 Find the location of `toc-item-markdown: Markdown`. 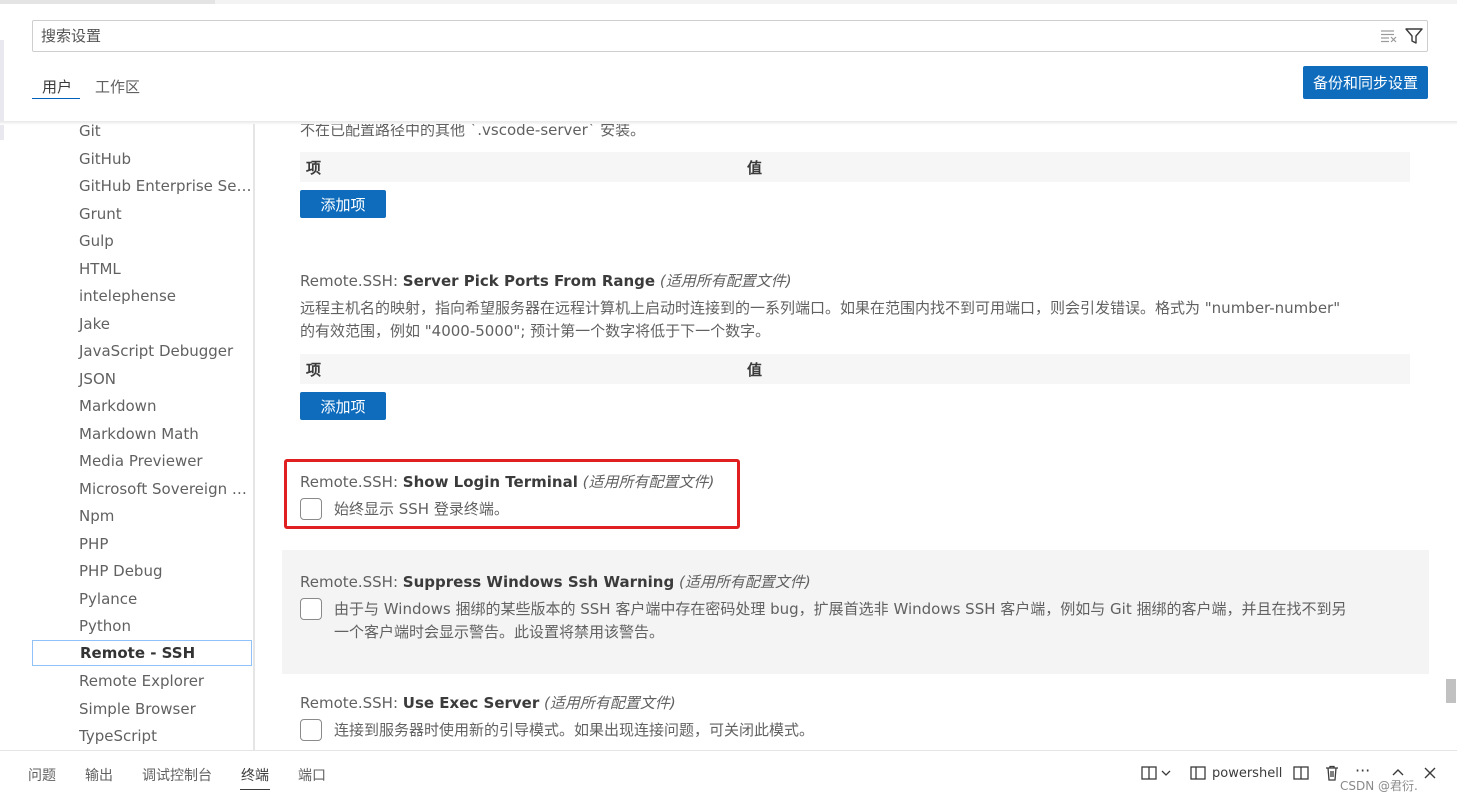

toc-item-markdown: Markdown is located at coordinates (142, 406).